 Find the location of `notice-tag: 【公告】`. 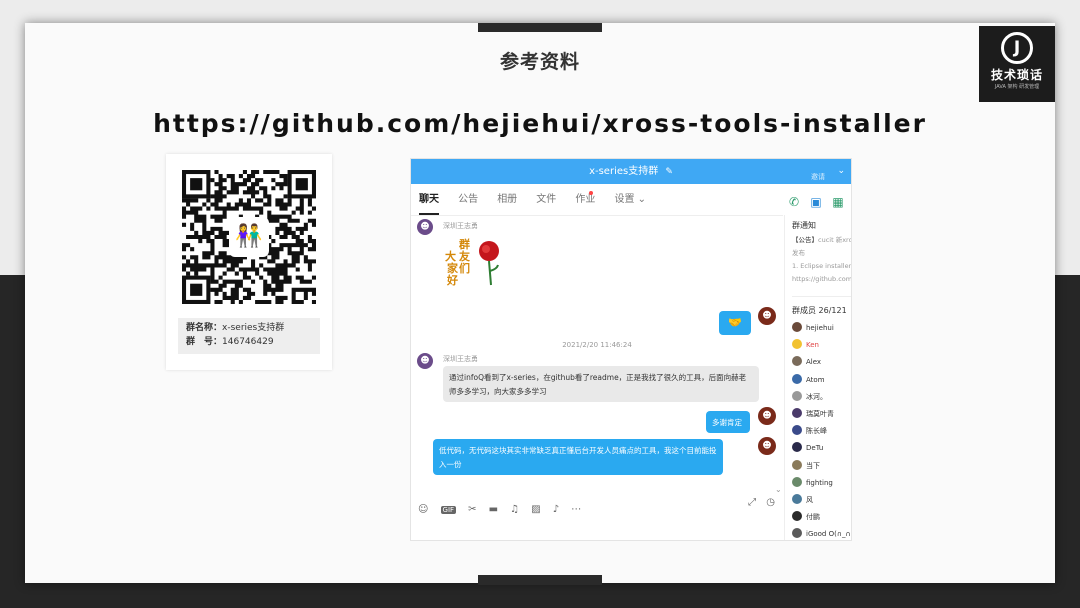

notice-tag: 【公告】 is located at coordinates (805, 240).